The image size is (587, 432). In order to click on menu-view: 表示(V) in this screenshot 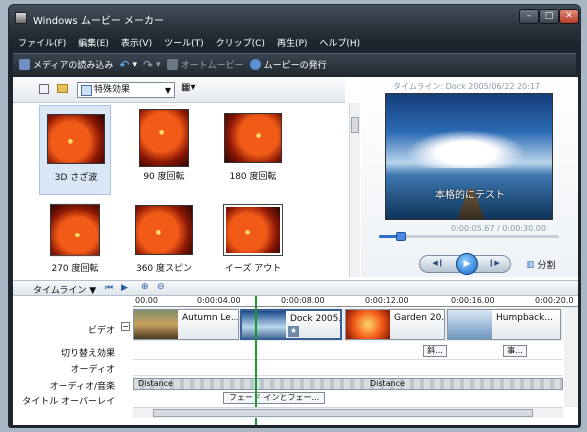, I will do `click(136, 42)`.